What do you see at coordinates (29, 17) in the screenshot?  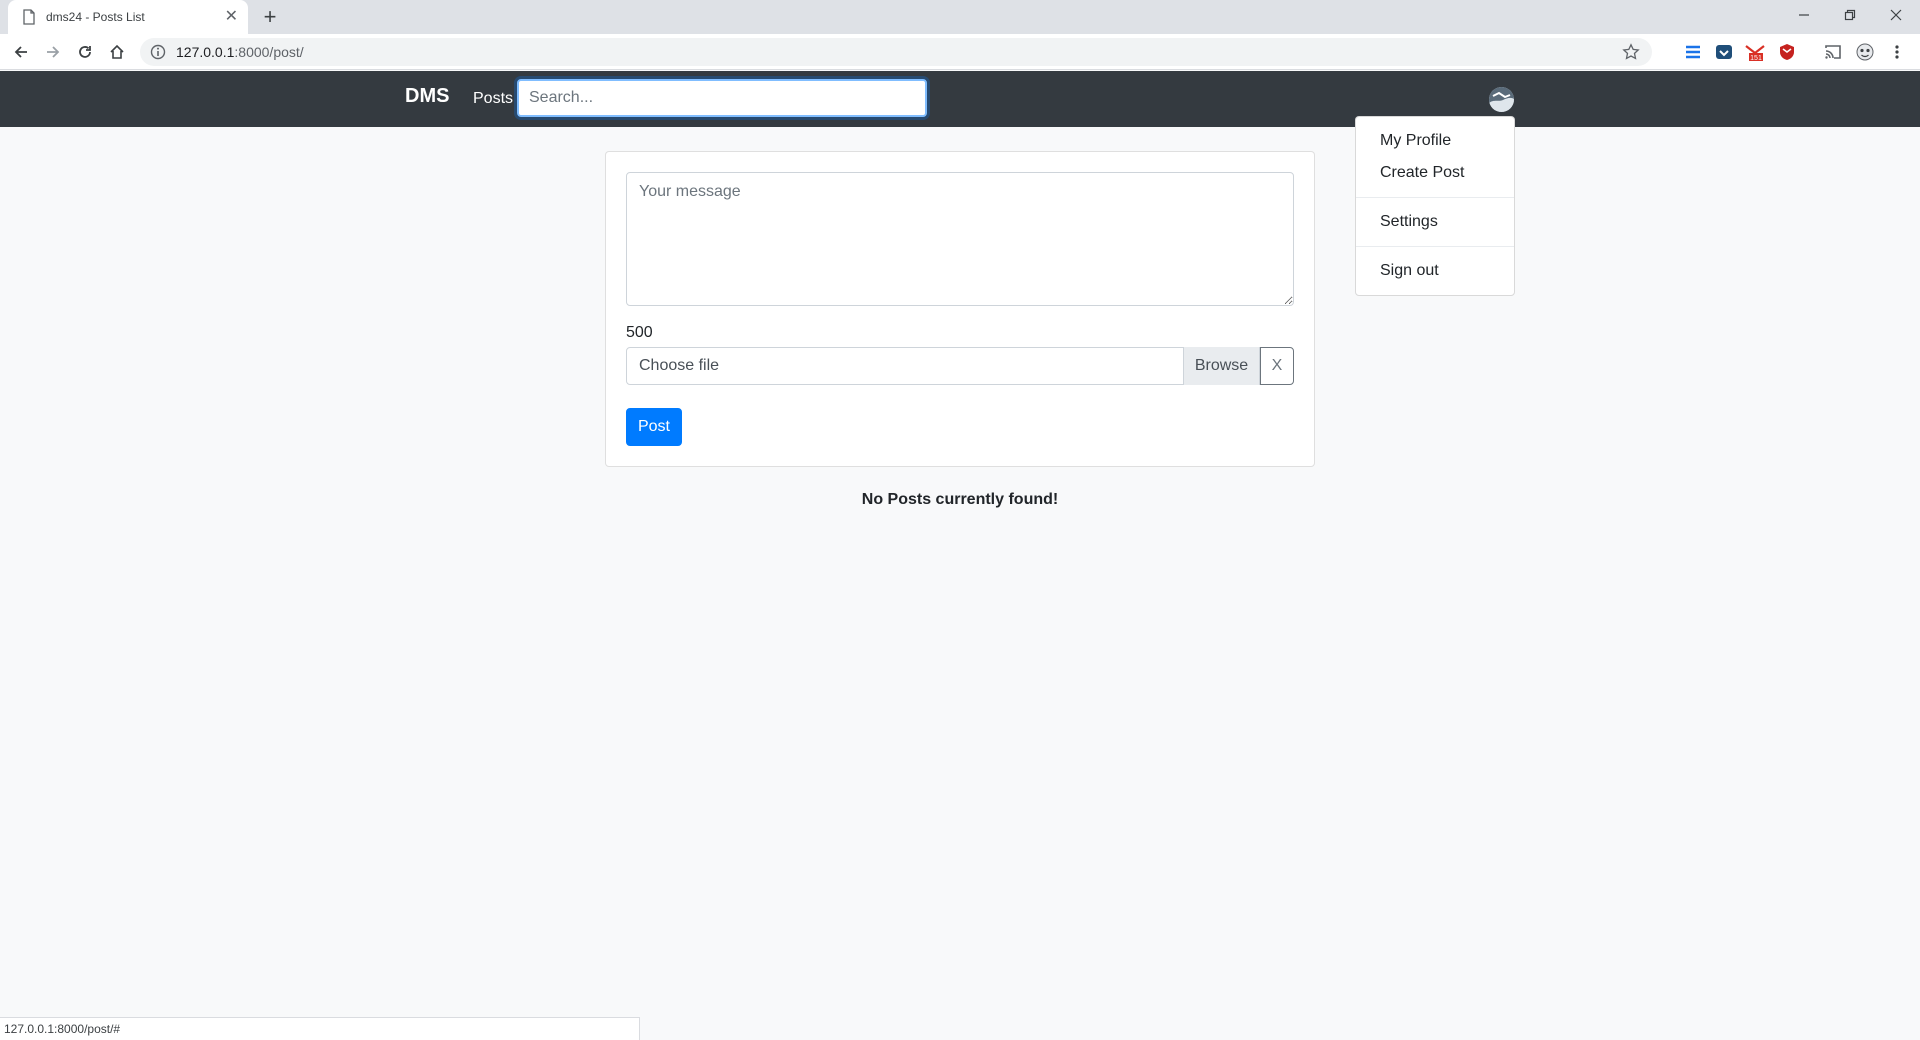 I see `page-icon` at bounding box center [29, 17].